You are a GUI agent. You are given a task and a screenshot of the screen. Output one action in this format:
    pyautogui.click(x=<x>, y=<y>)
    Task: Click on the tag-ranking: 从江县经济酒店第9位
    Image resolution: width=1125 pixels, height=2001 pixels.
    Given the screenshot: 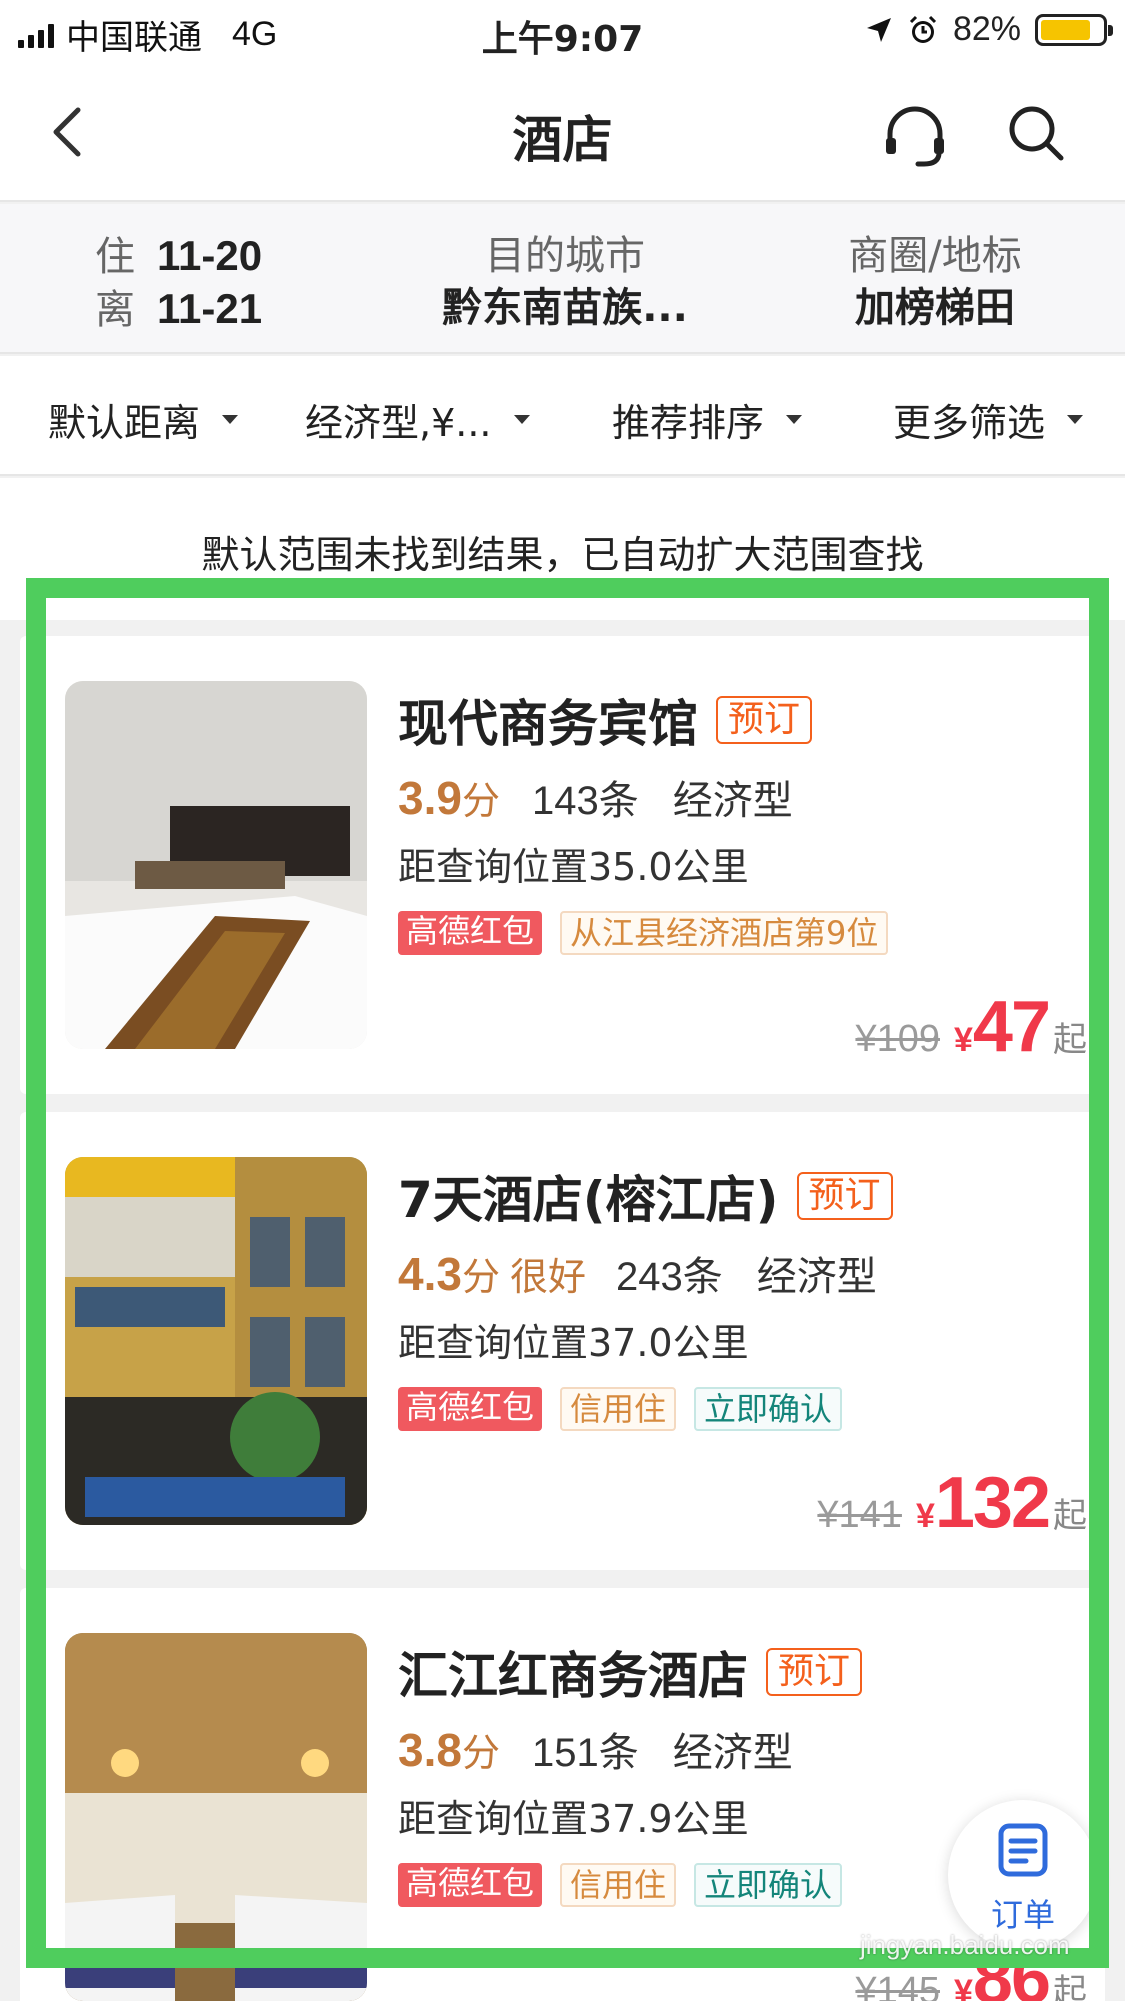 What is the action you would take?
    pyautogui.click(x=724, y=933)
    